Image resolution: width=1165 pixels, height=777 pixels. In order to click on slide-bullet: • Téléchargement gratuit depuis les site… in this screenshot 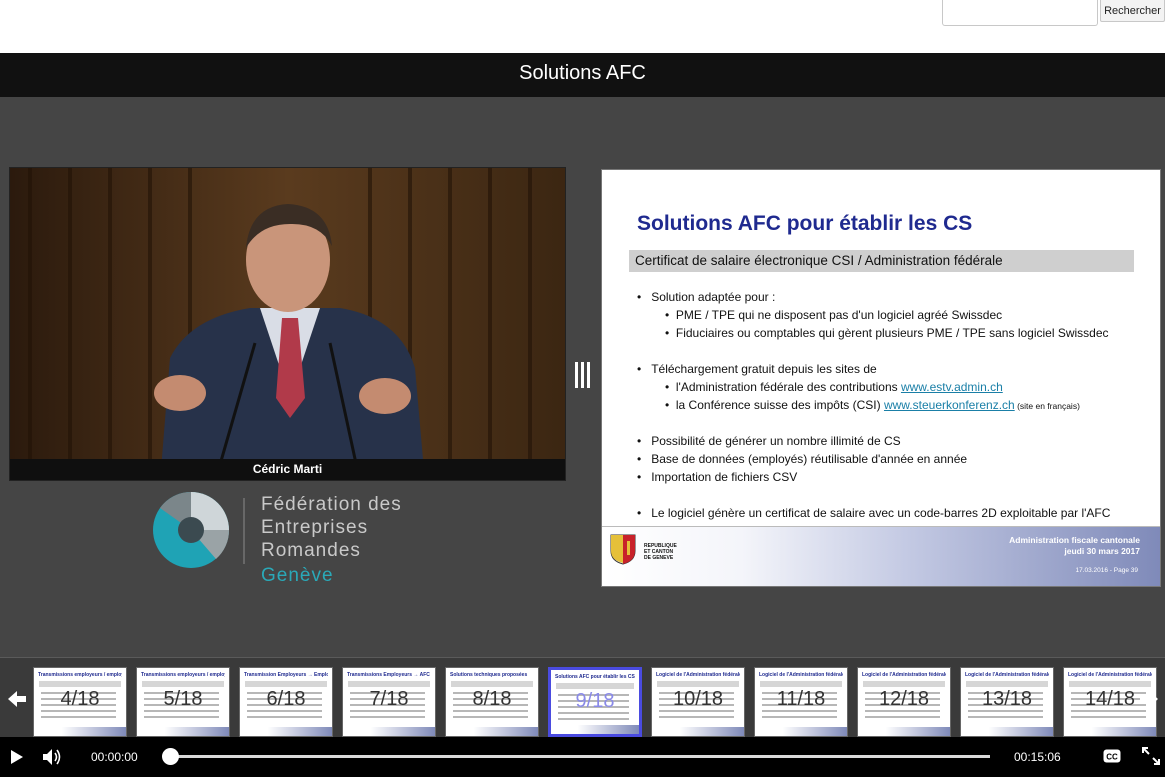, I will do `click(757, 369)`.